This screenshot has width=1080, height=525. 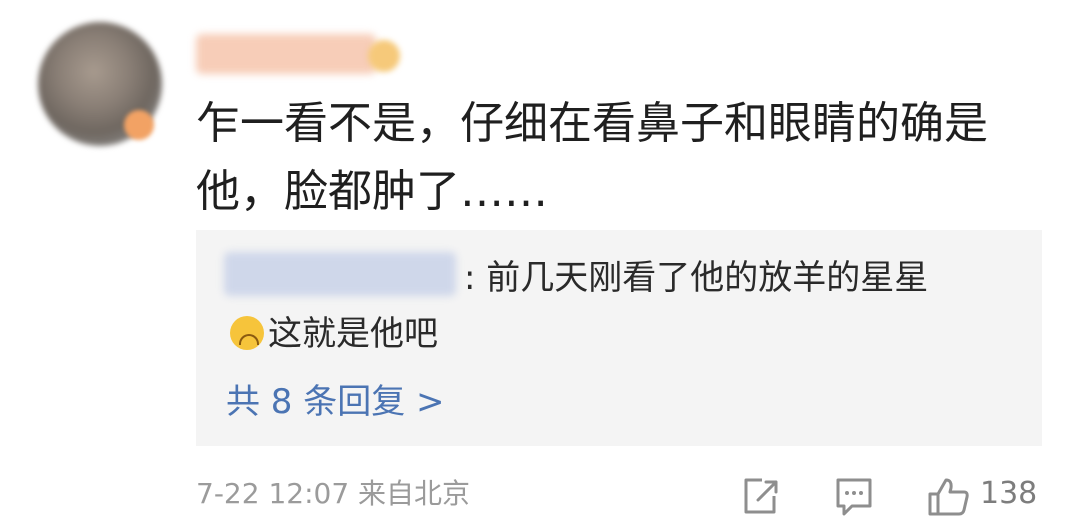 I want to click on reply-text-line2: 这就是他吧, so click(x=353, y=334).